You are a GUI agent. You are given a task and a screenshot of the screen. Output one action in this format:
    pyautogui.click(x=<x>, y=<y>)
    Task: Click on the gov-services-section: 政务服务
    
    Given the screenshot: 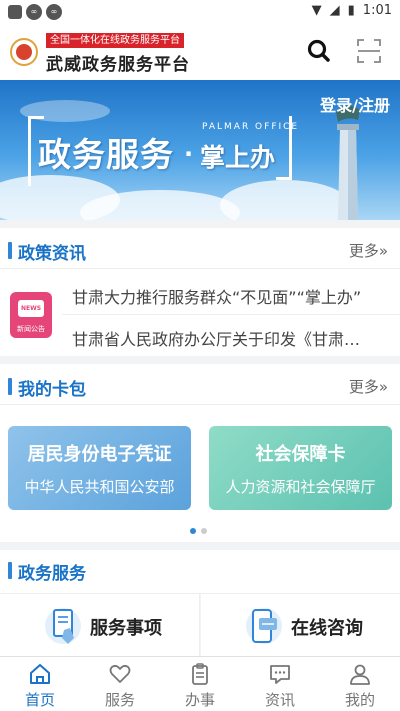 What is the action you would take?
    pyautogui.click(x=200, y=572)
    